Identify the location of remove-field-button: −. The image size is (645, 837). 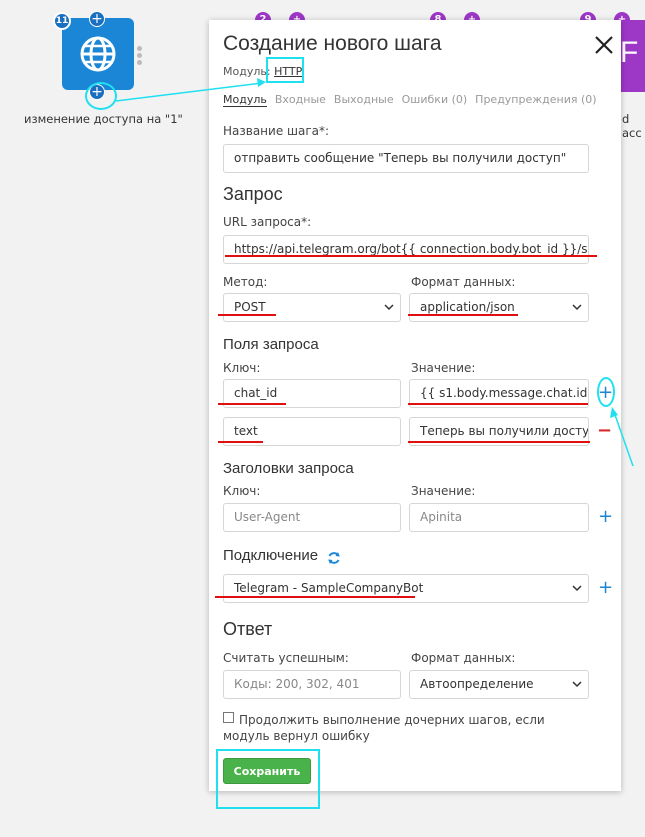
(604, 430).